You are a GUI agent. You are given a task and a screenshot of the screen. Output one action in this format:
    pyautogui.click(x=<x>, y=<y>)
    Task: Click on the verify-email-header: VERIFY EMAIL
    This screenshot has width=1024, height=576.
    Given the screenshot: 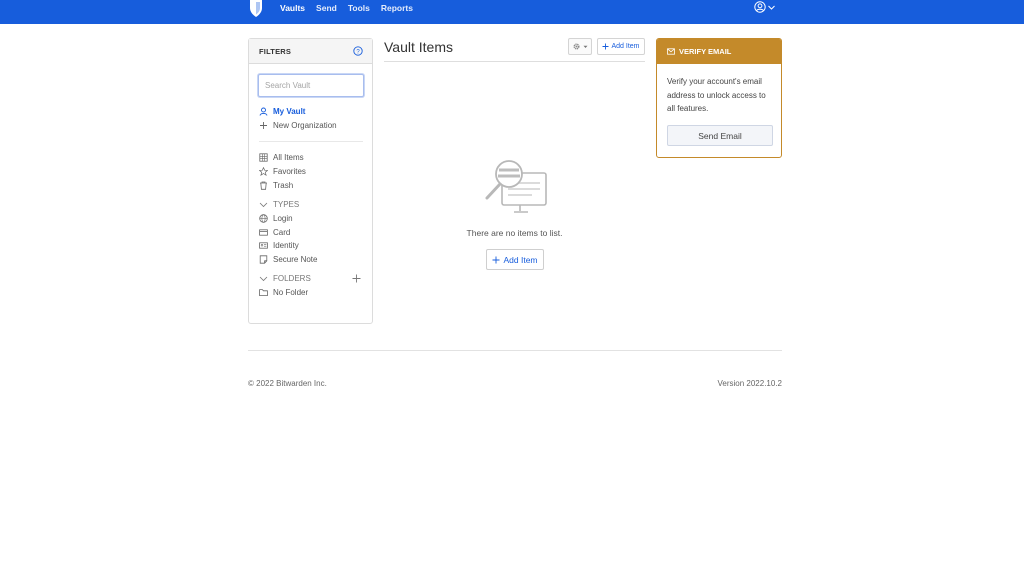 What is the action you would take?
    pyautogui.click(x=719, y=51)
    